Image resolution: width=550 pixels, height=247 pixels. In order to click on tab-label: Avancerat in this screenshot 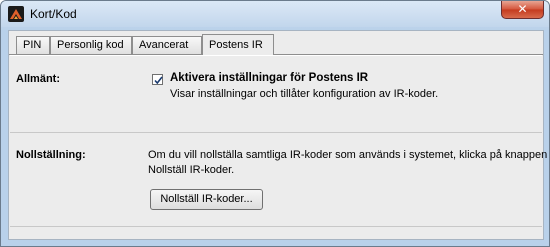, I will do `click(164, 45)`.